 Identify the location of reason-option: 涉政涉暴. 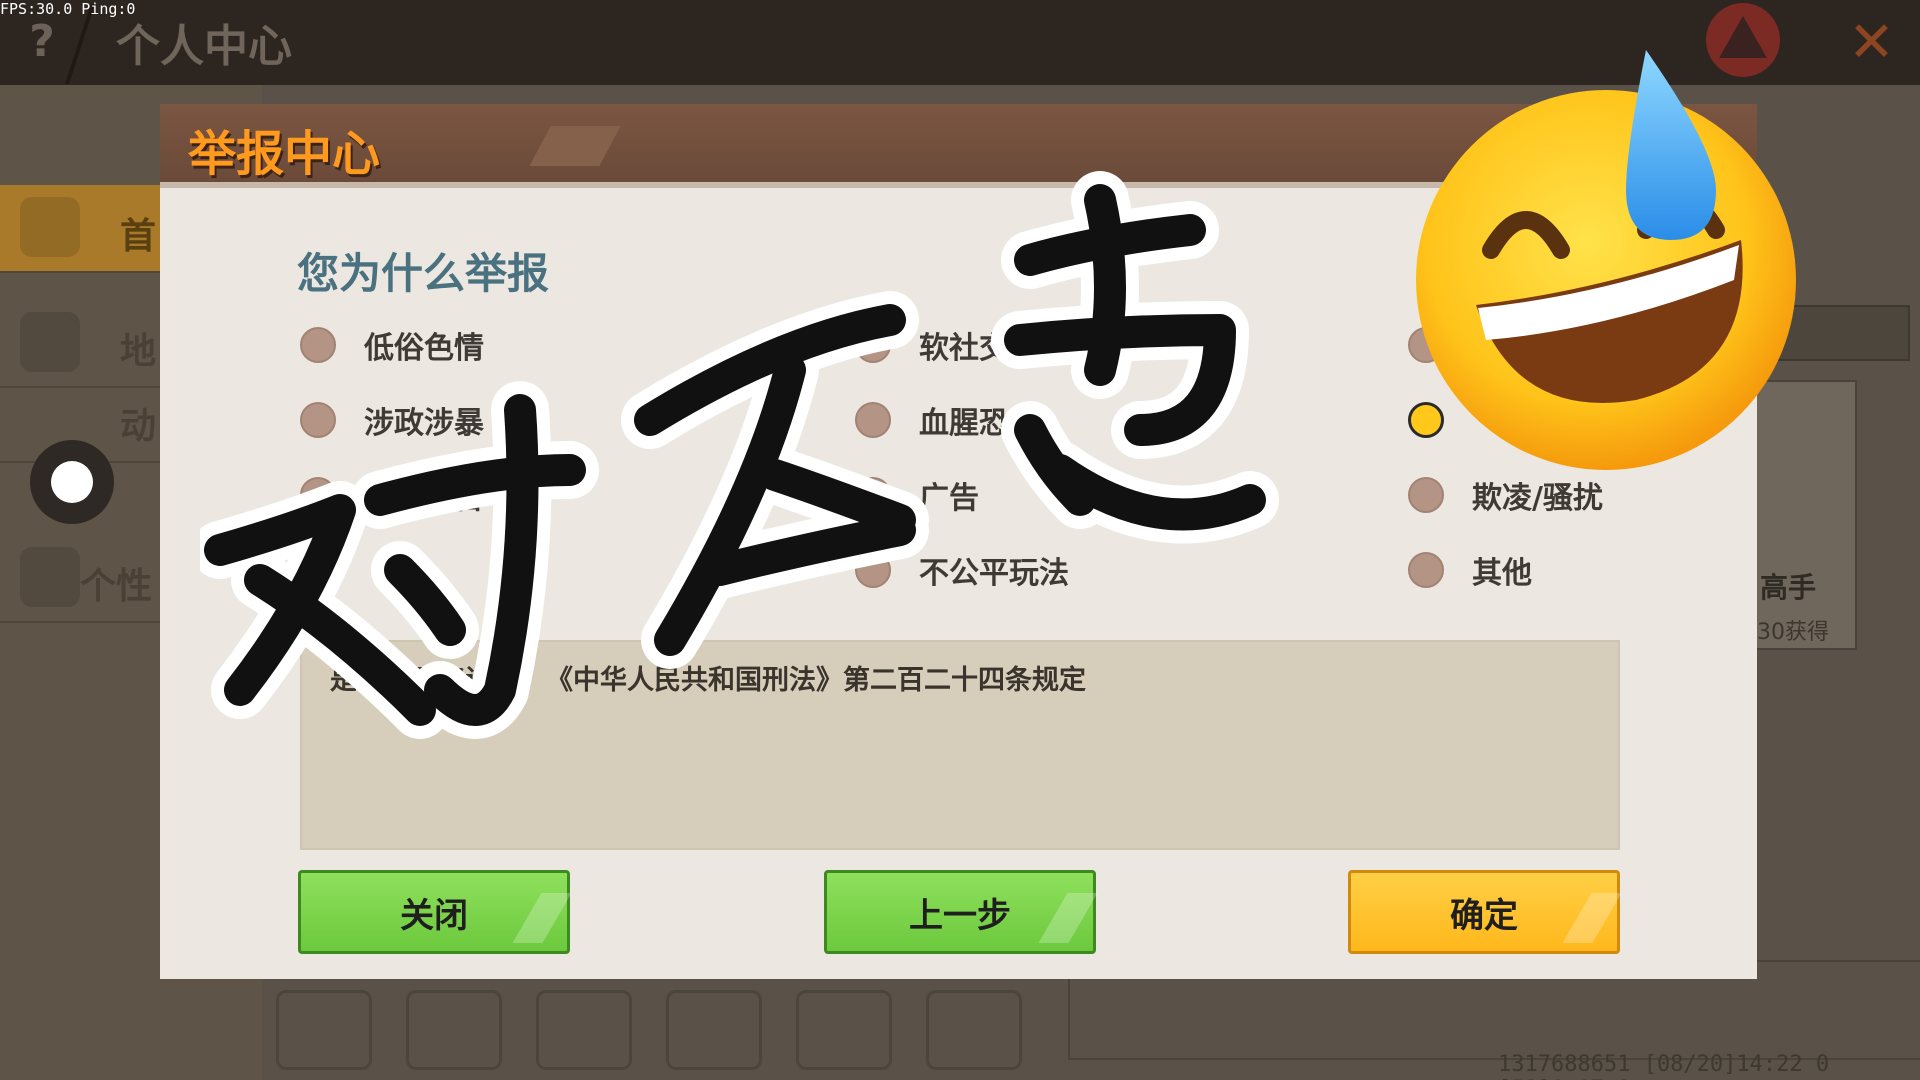
(392, 420).